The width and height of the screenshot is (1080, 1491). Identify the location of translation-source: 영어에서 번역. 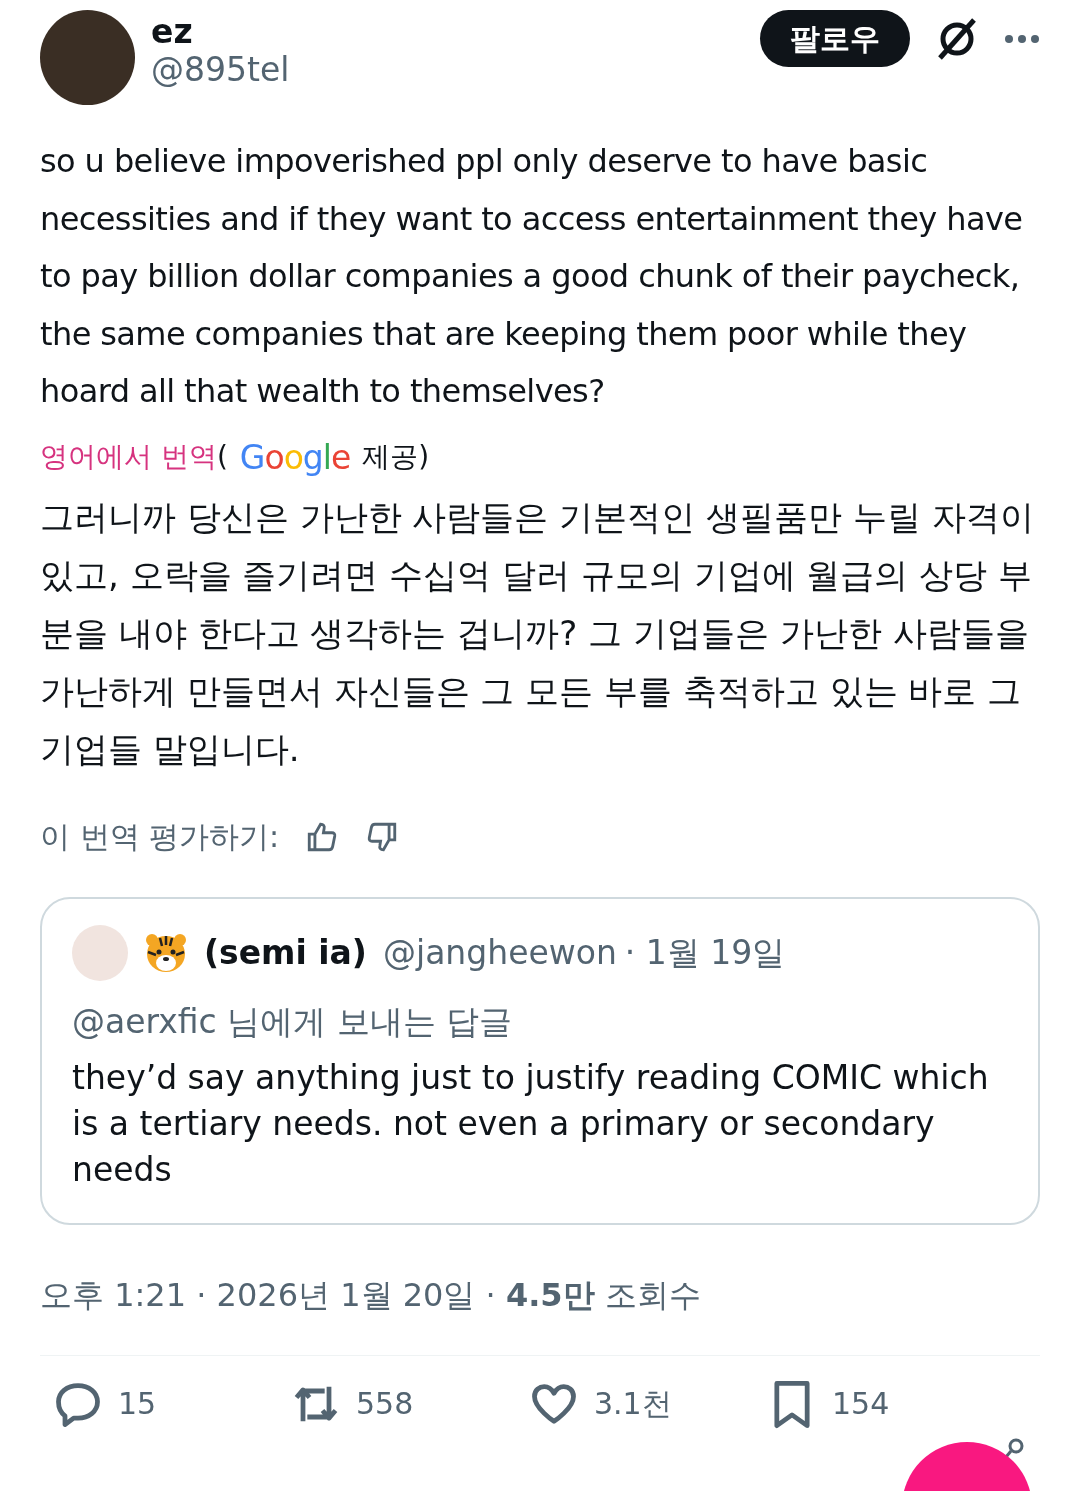
(128, 457).